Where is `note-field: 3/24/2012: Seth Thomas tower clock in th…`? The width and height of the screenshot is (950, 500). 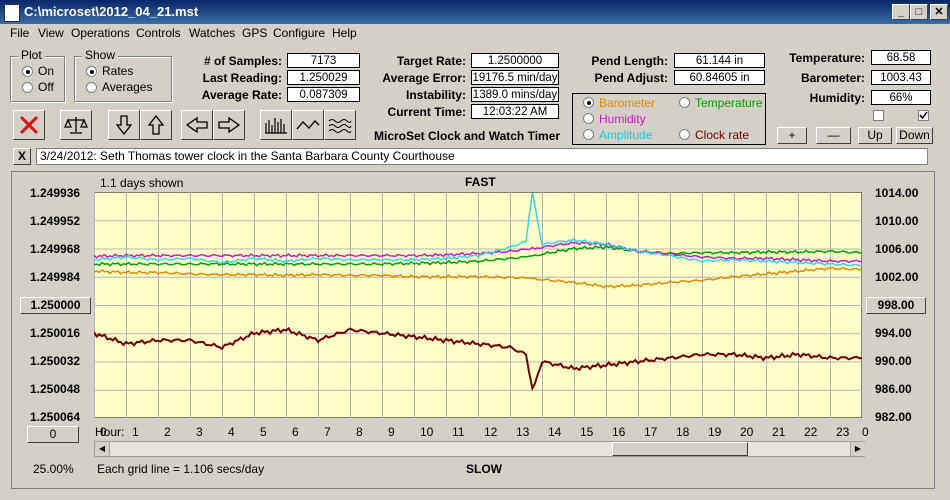 note-field: 3/24/2012: Seth Thomas tower clock in th… is located at coordinates (482, 156).